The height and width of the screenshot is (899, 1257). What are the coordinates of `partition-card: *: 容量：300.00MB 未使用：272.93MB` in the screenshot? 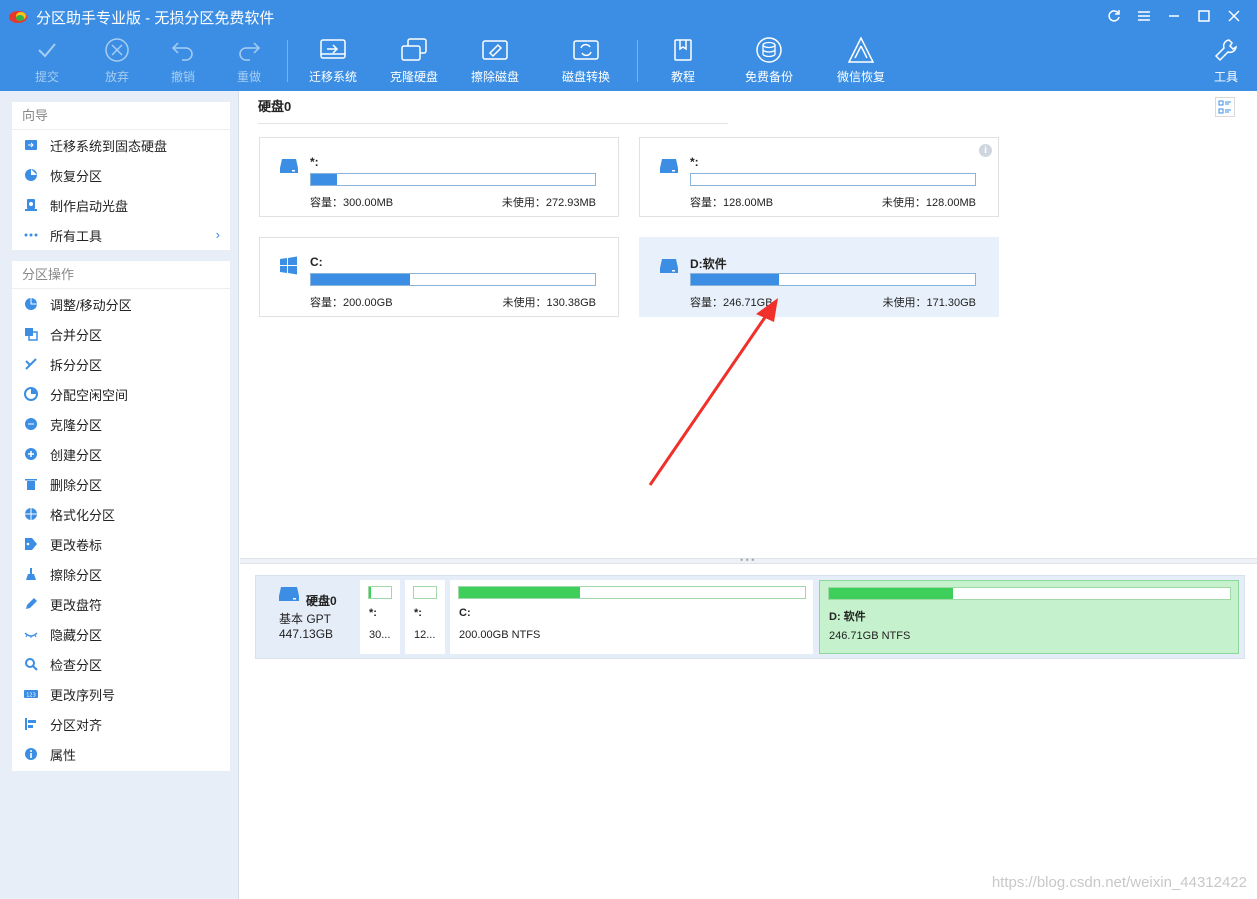 It's located at (439, 177).